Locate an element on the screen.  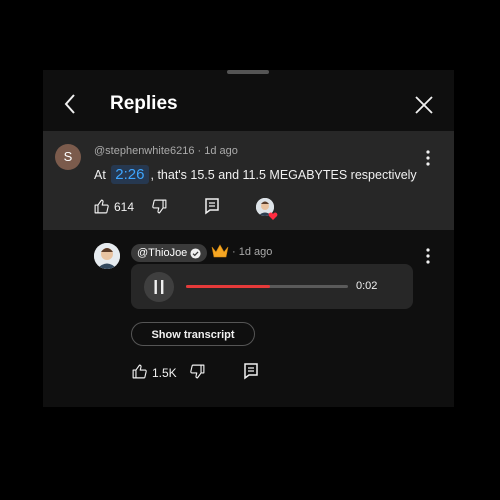
reply-avatar is located at coordinates (107, 256).